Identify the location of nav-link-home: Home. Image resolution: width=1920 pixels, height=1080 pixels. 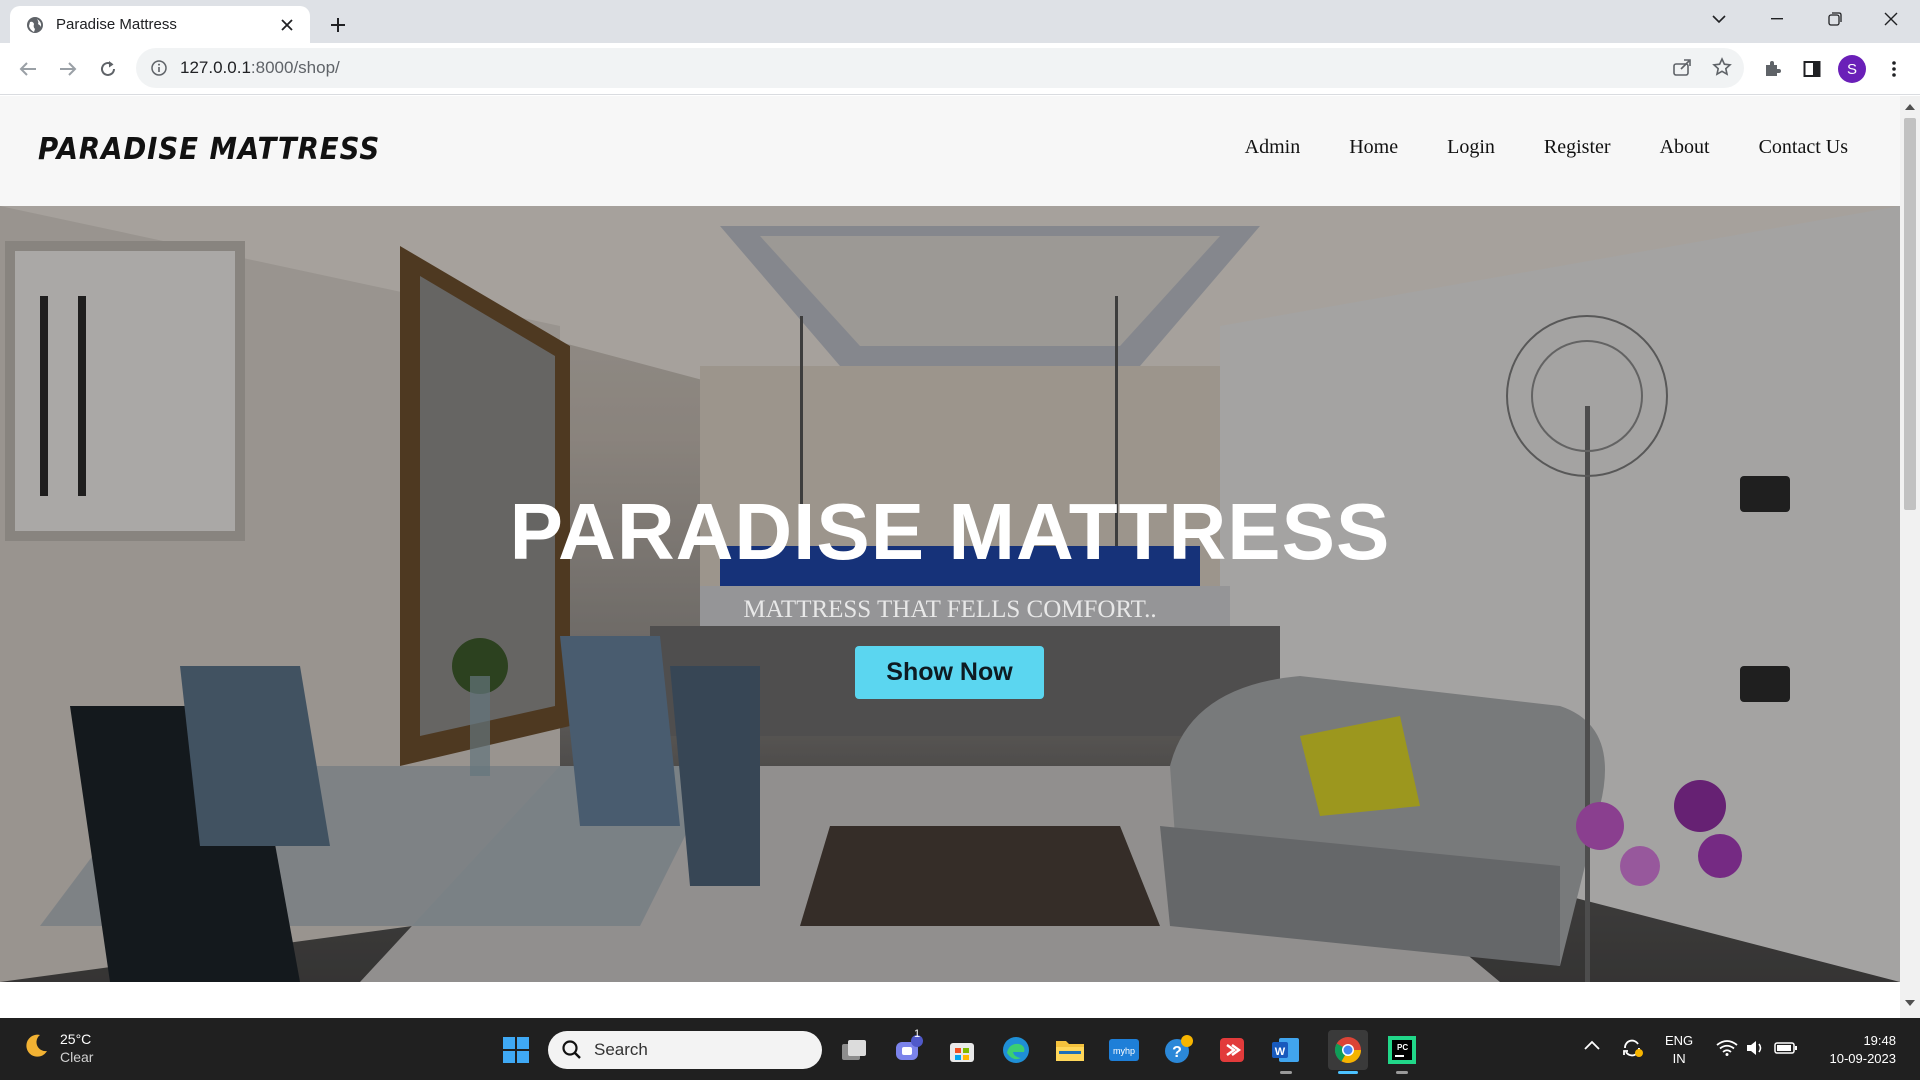
(1373, 147).